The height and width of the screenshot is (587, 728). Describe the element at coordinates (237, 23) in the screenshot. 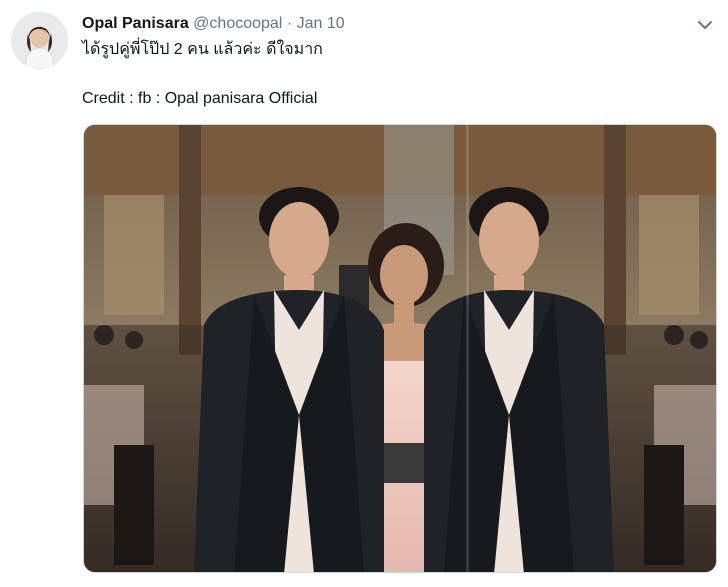

I see `author-handle: @chocoopal` at that location.